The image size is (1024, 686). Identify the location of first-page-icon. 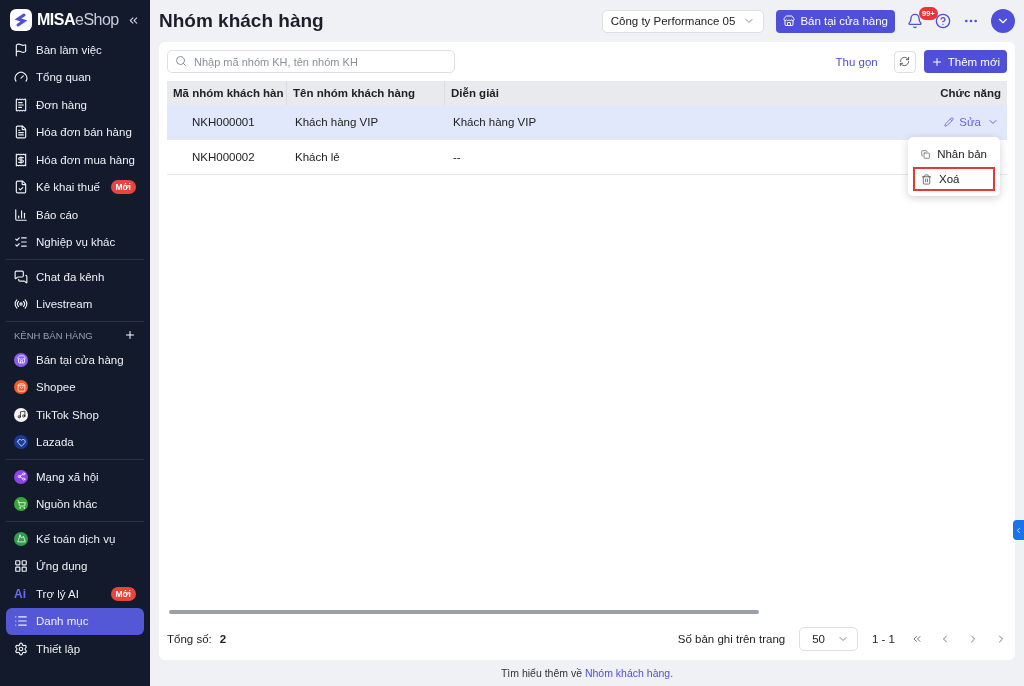
(917, 639).